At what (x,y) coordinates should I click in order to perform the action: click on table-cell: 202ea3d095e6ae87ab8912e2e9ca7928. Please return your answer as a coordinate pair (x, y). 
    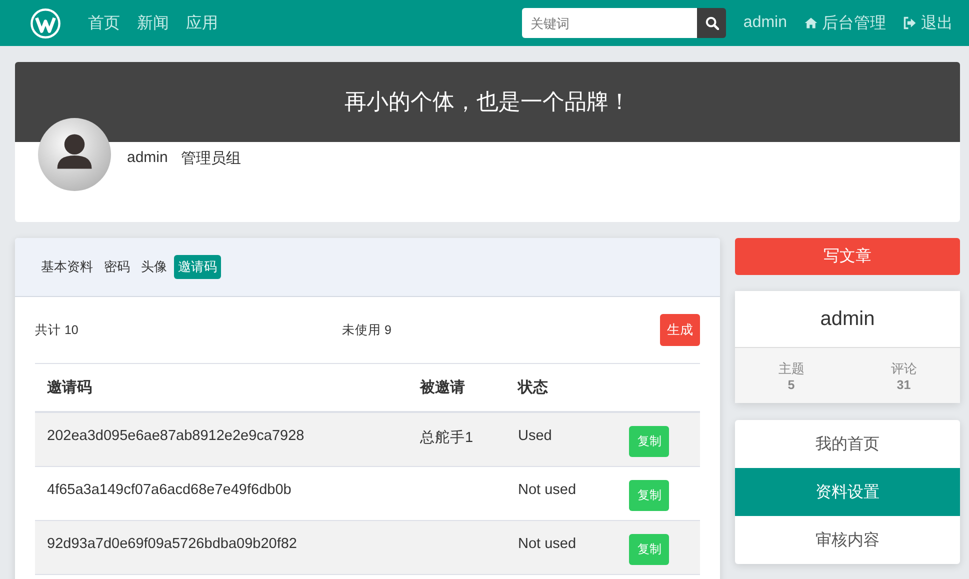
    Looking at the image, I should click on (221, 439).